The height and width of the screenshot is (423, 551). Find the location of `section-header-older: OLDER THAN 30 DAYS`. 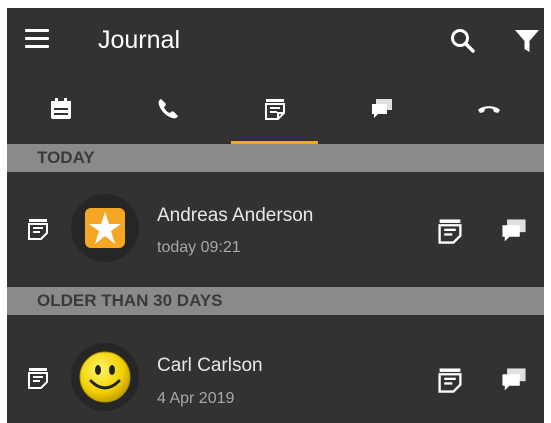

section-header-older: OLDER THAN 30 DAYS is located at coordinates (275, 301).